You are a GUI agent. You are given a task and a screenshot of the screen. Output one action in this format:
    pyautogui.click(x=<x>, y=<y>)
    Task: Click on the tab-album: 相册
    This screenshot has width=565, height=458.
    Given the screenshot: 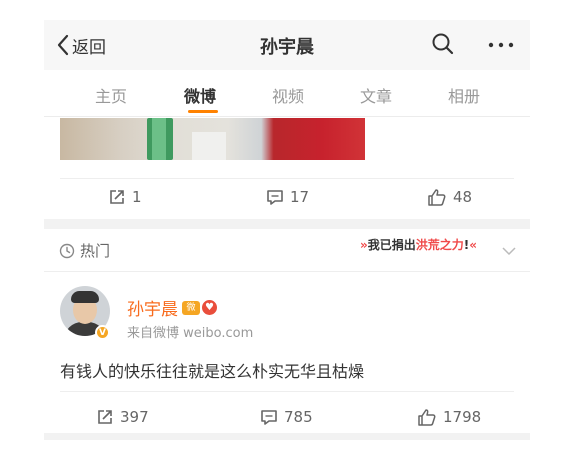 What is the action you would take?
    pyautogui.click(x=464, y=95)
    